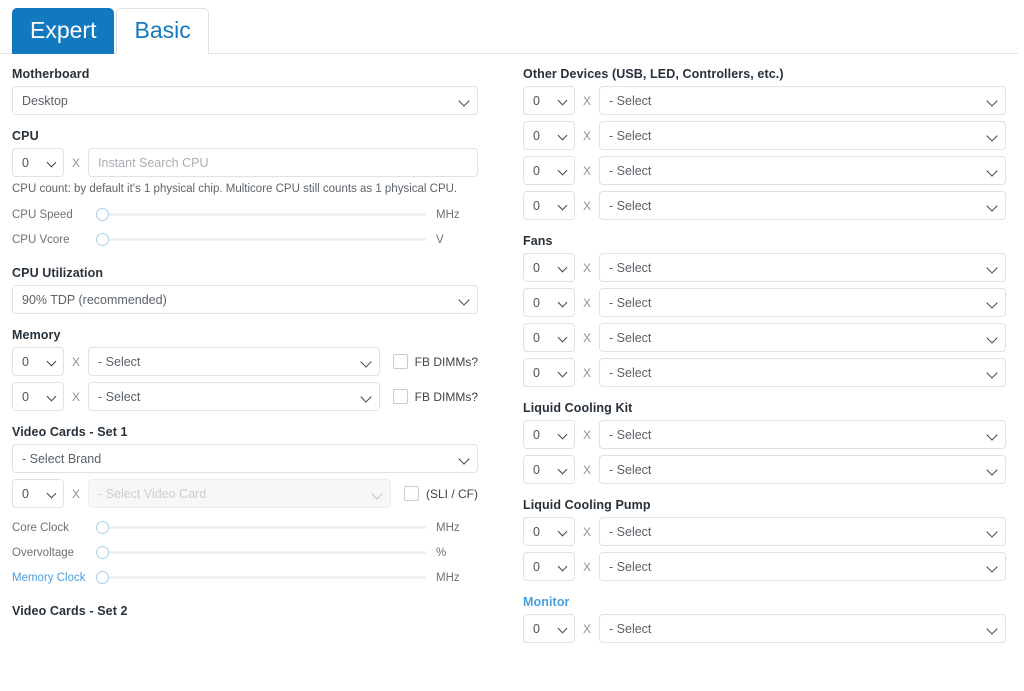 The width and height of the screenshot is (1024, 691). I want to click on video-set2-label: Video Cards - Set 2, so click(70, 611).